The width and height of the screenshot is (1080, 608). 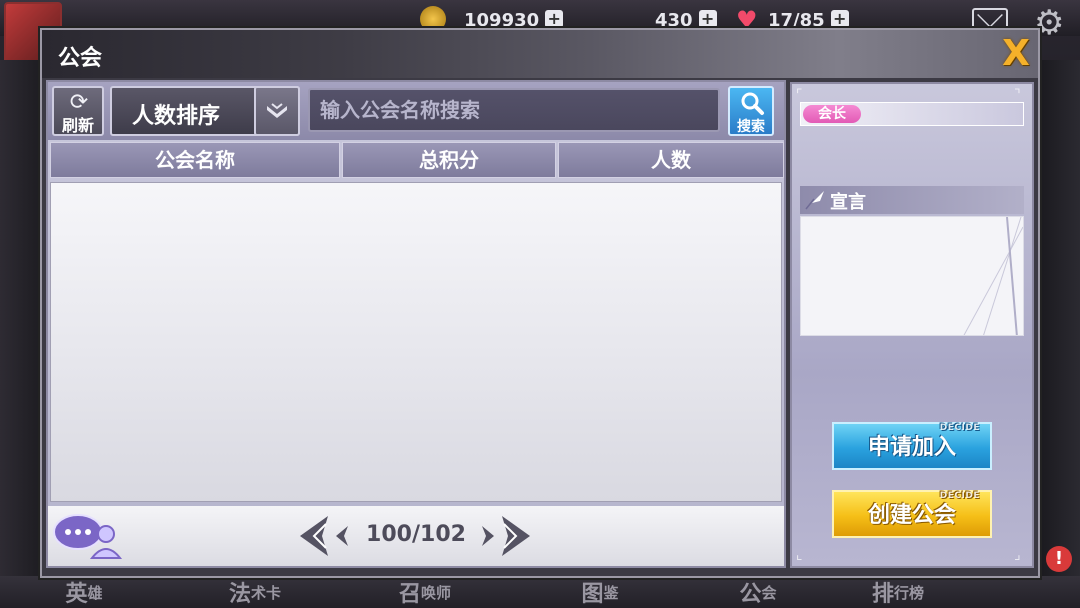 I want to click on add-stamina-button: +, so click(x=839, y=19).